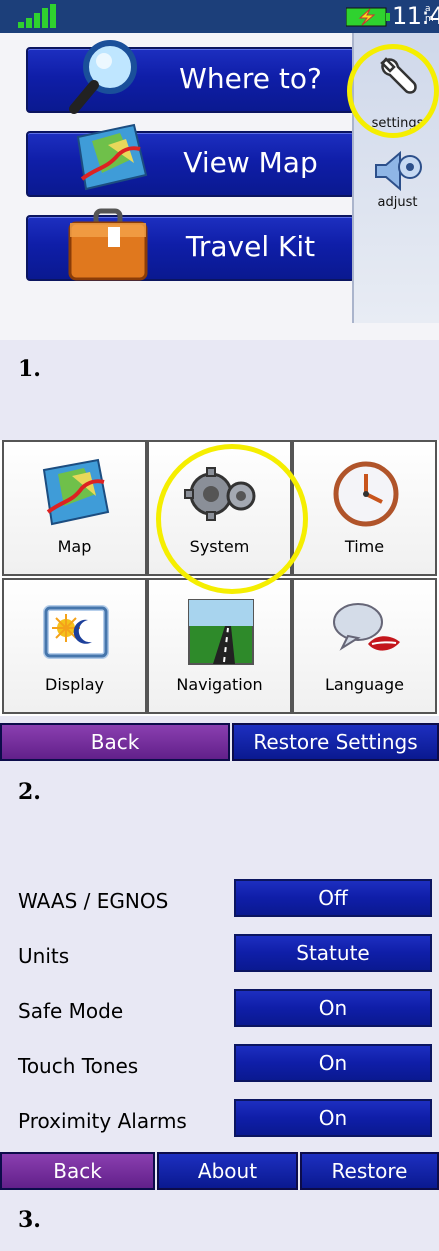 This screenshot has height=1251, width=439. I want to click on language-label: Language, so click(364, 684).